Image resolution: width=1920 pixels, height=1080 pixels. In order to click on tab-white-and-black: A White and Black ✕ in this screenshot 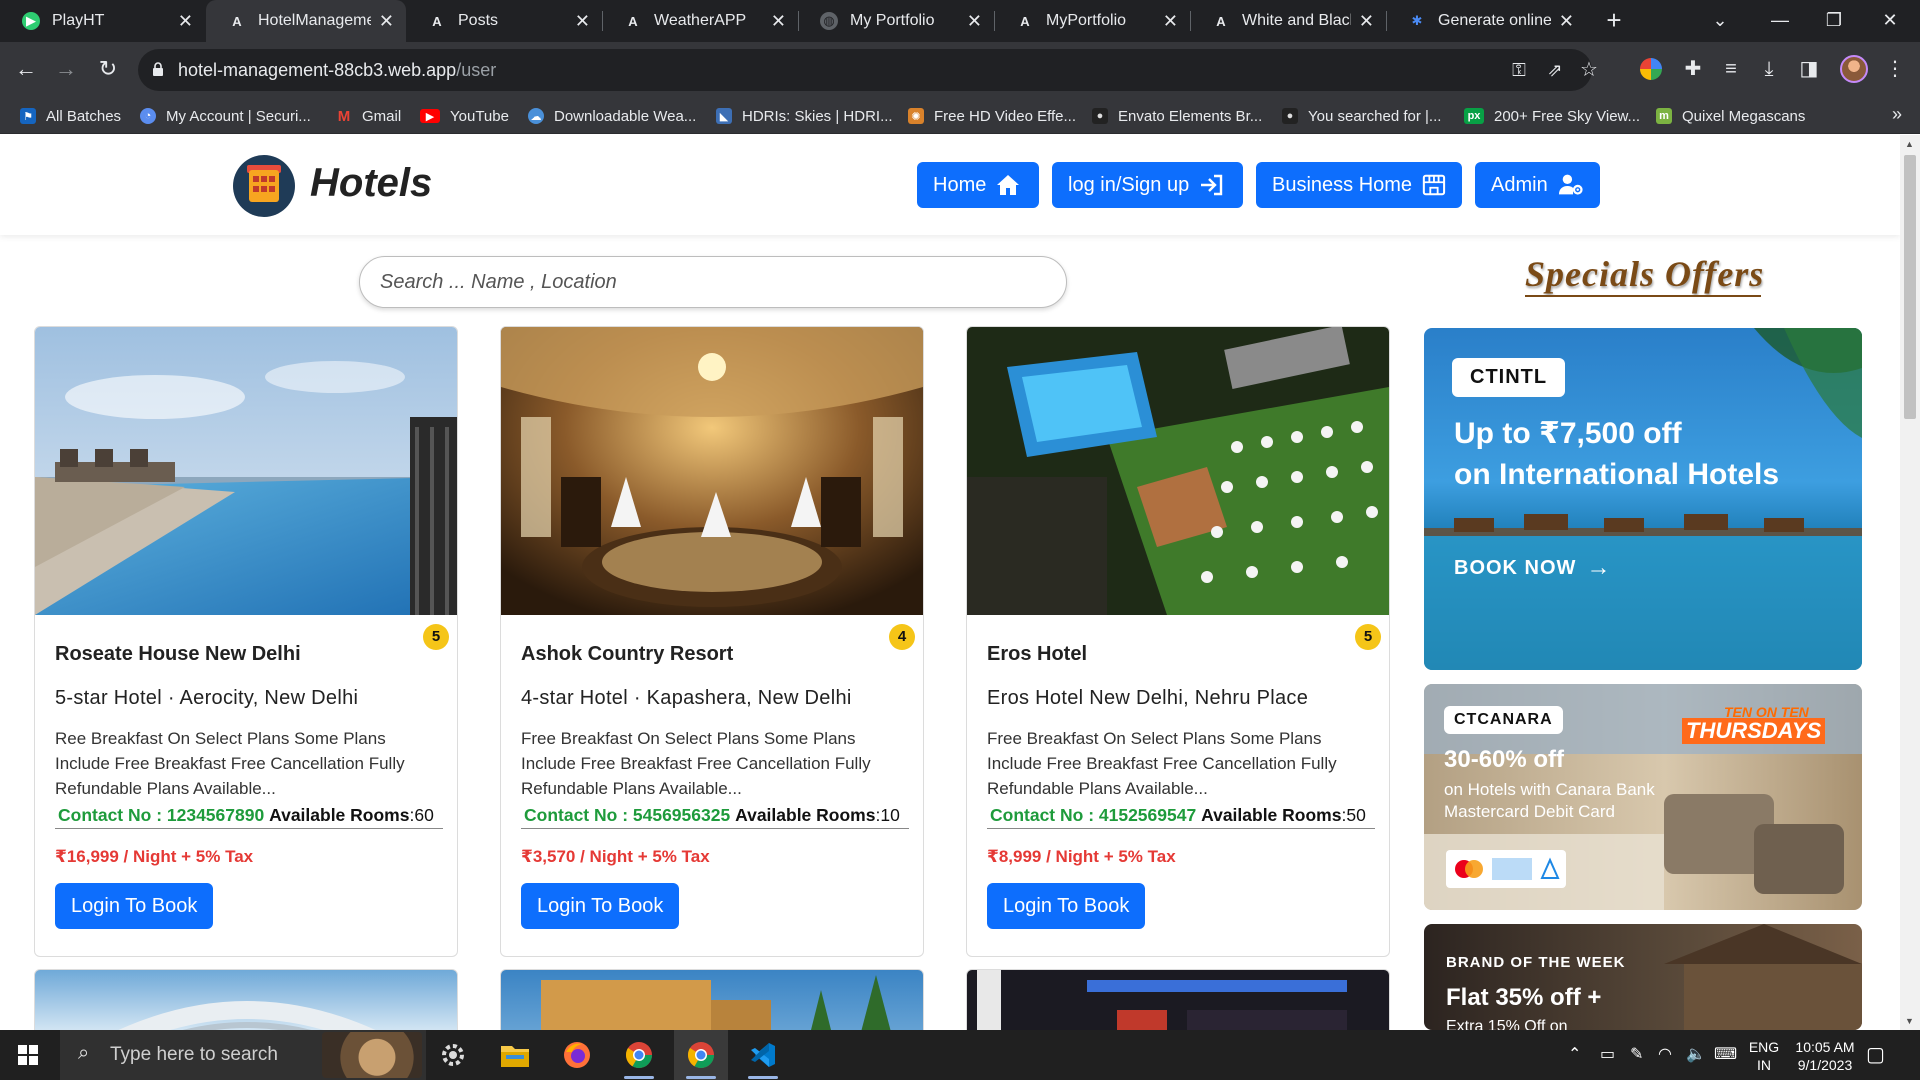, I will do `click(1288, 21)`.